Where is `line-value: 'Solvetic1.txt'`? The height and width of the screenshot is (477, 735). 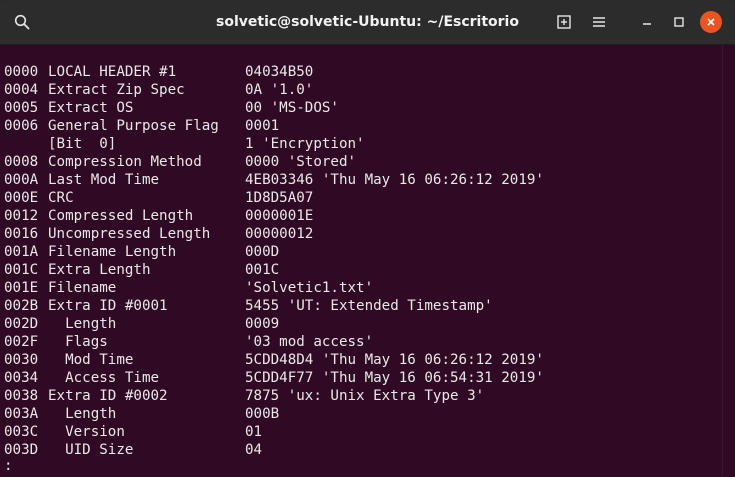
line-value: 'Solvetic1.txt' is located at coordinates (309, 288).